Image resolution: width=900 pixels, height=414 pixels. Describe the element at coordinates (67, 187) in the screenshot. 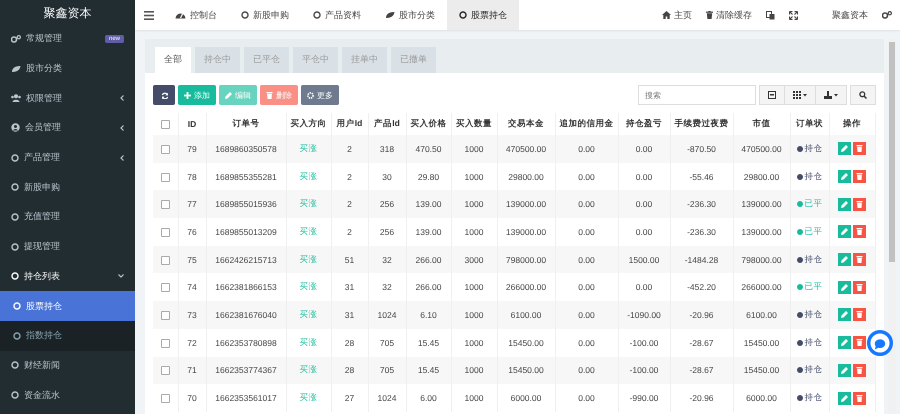

I see `sidebar-item: 新股申购` at that location.